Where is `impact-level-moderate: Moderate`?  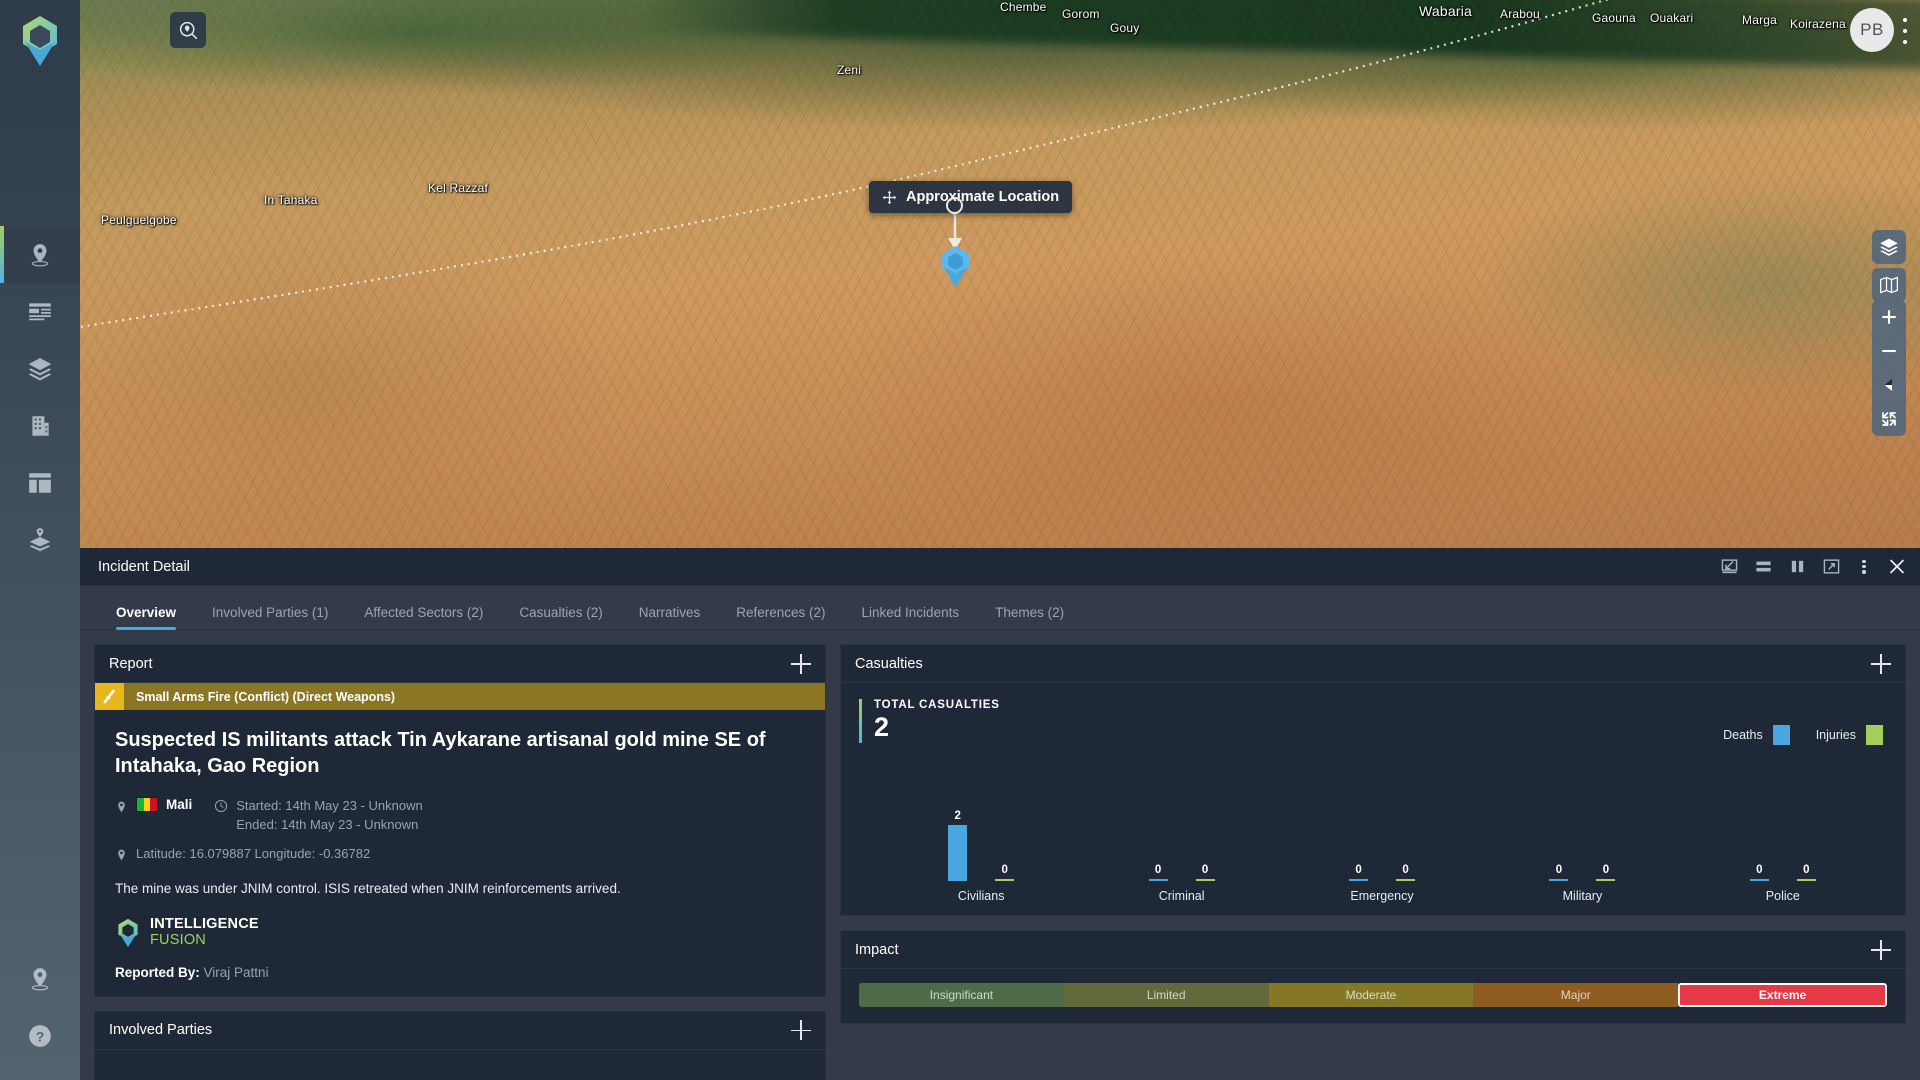
impact-level-moderate: Moderate is located at coordinates (1371, 995).